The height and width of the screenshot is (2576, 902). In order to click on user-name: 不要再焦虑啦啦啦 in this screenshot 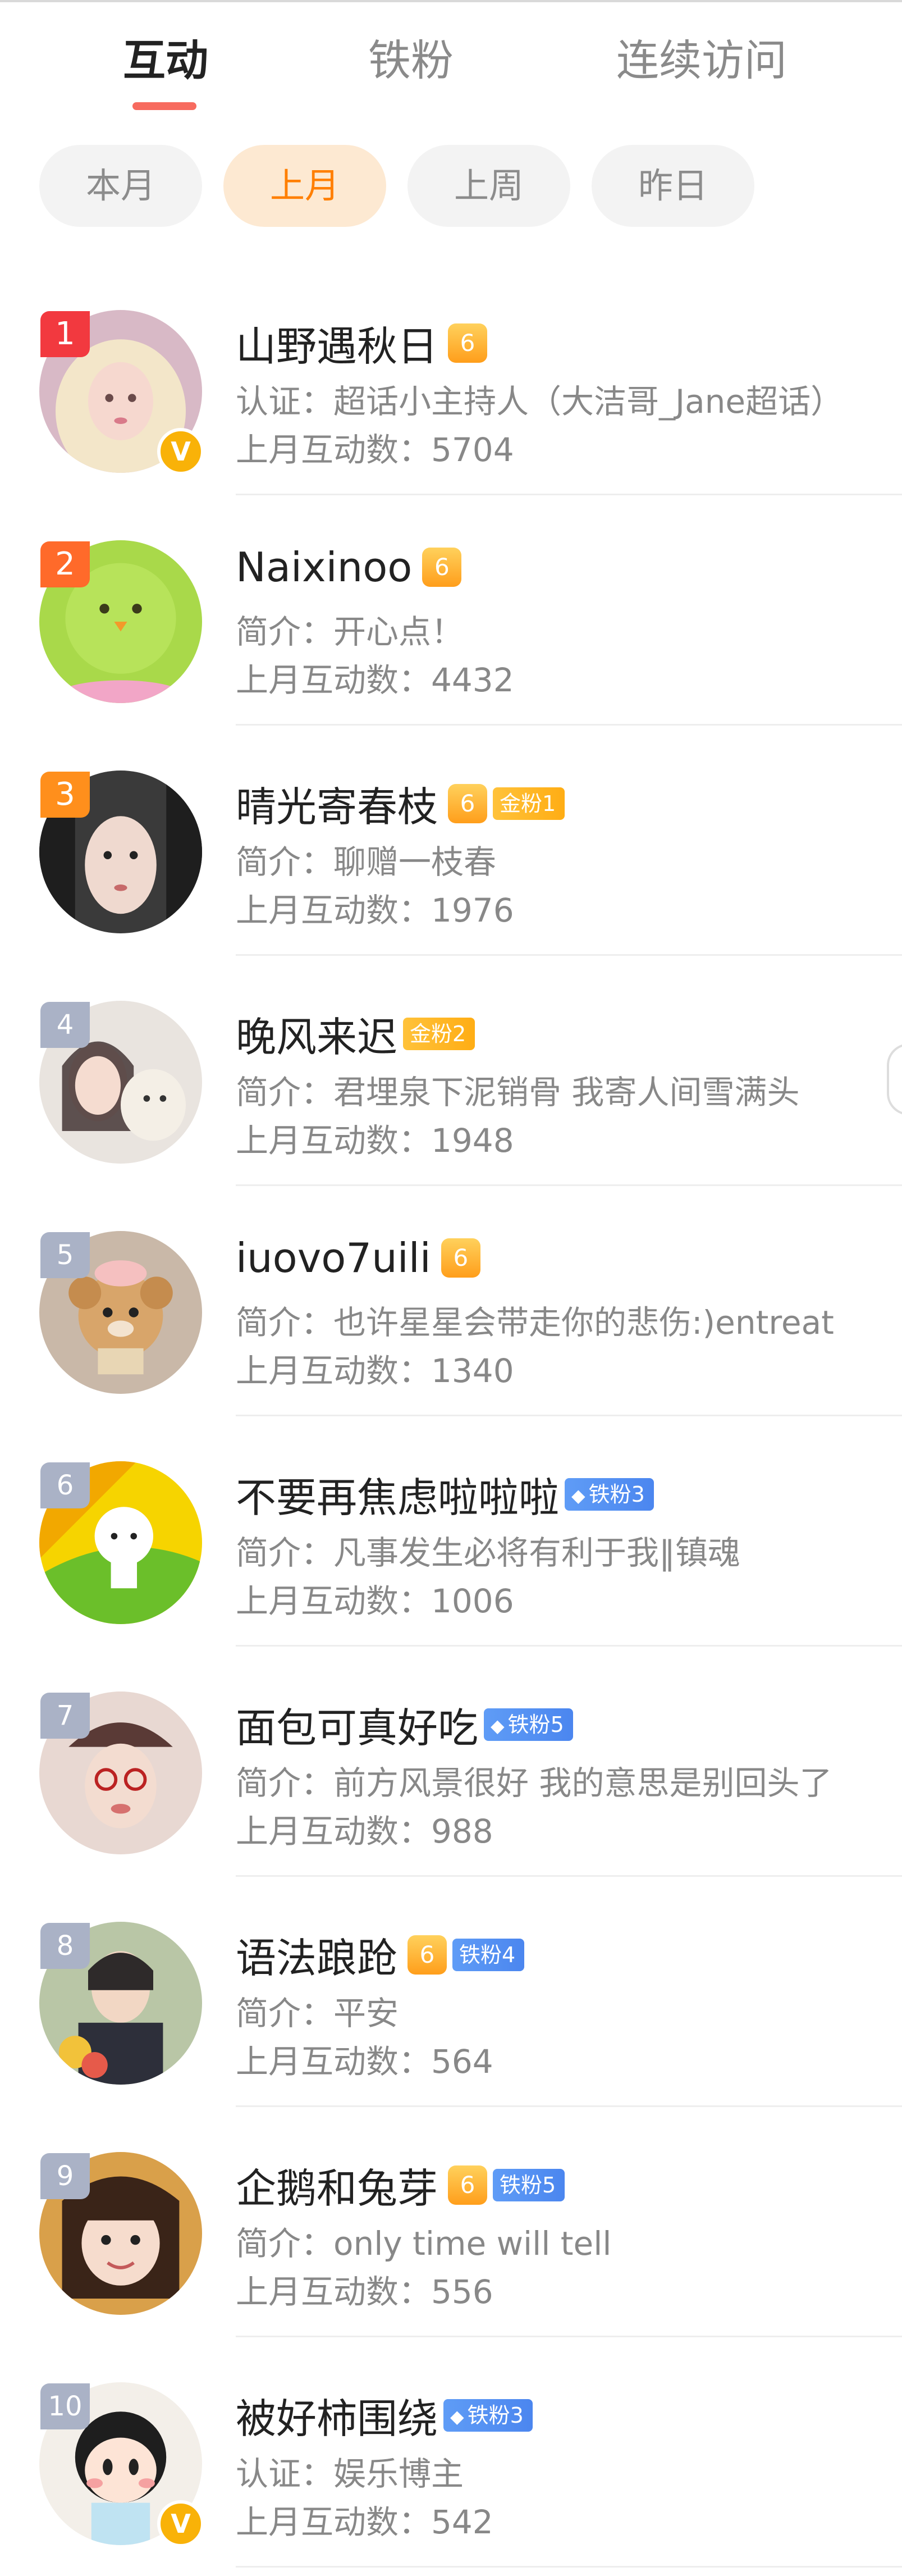, I will do `click(397, 1497)`.